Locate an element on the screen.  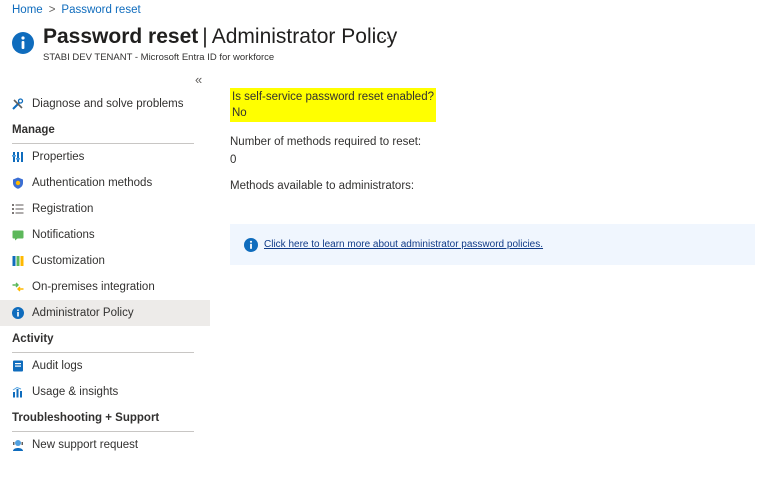
sidebar-item-customization: Customization is located at coordinates (105, 261).